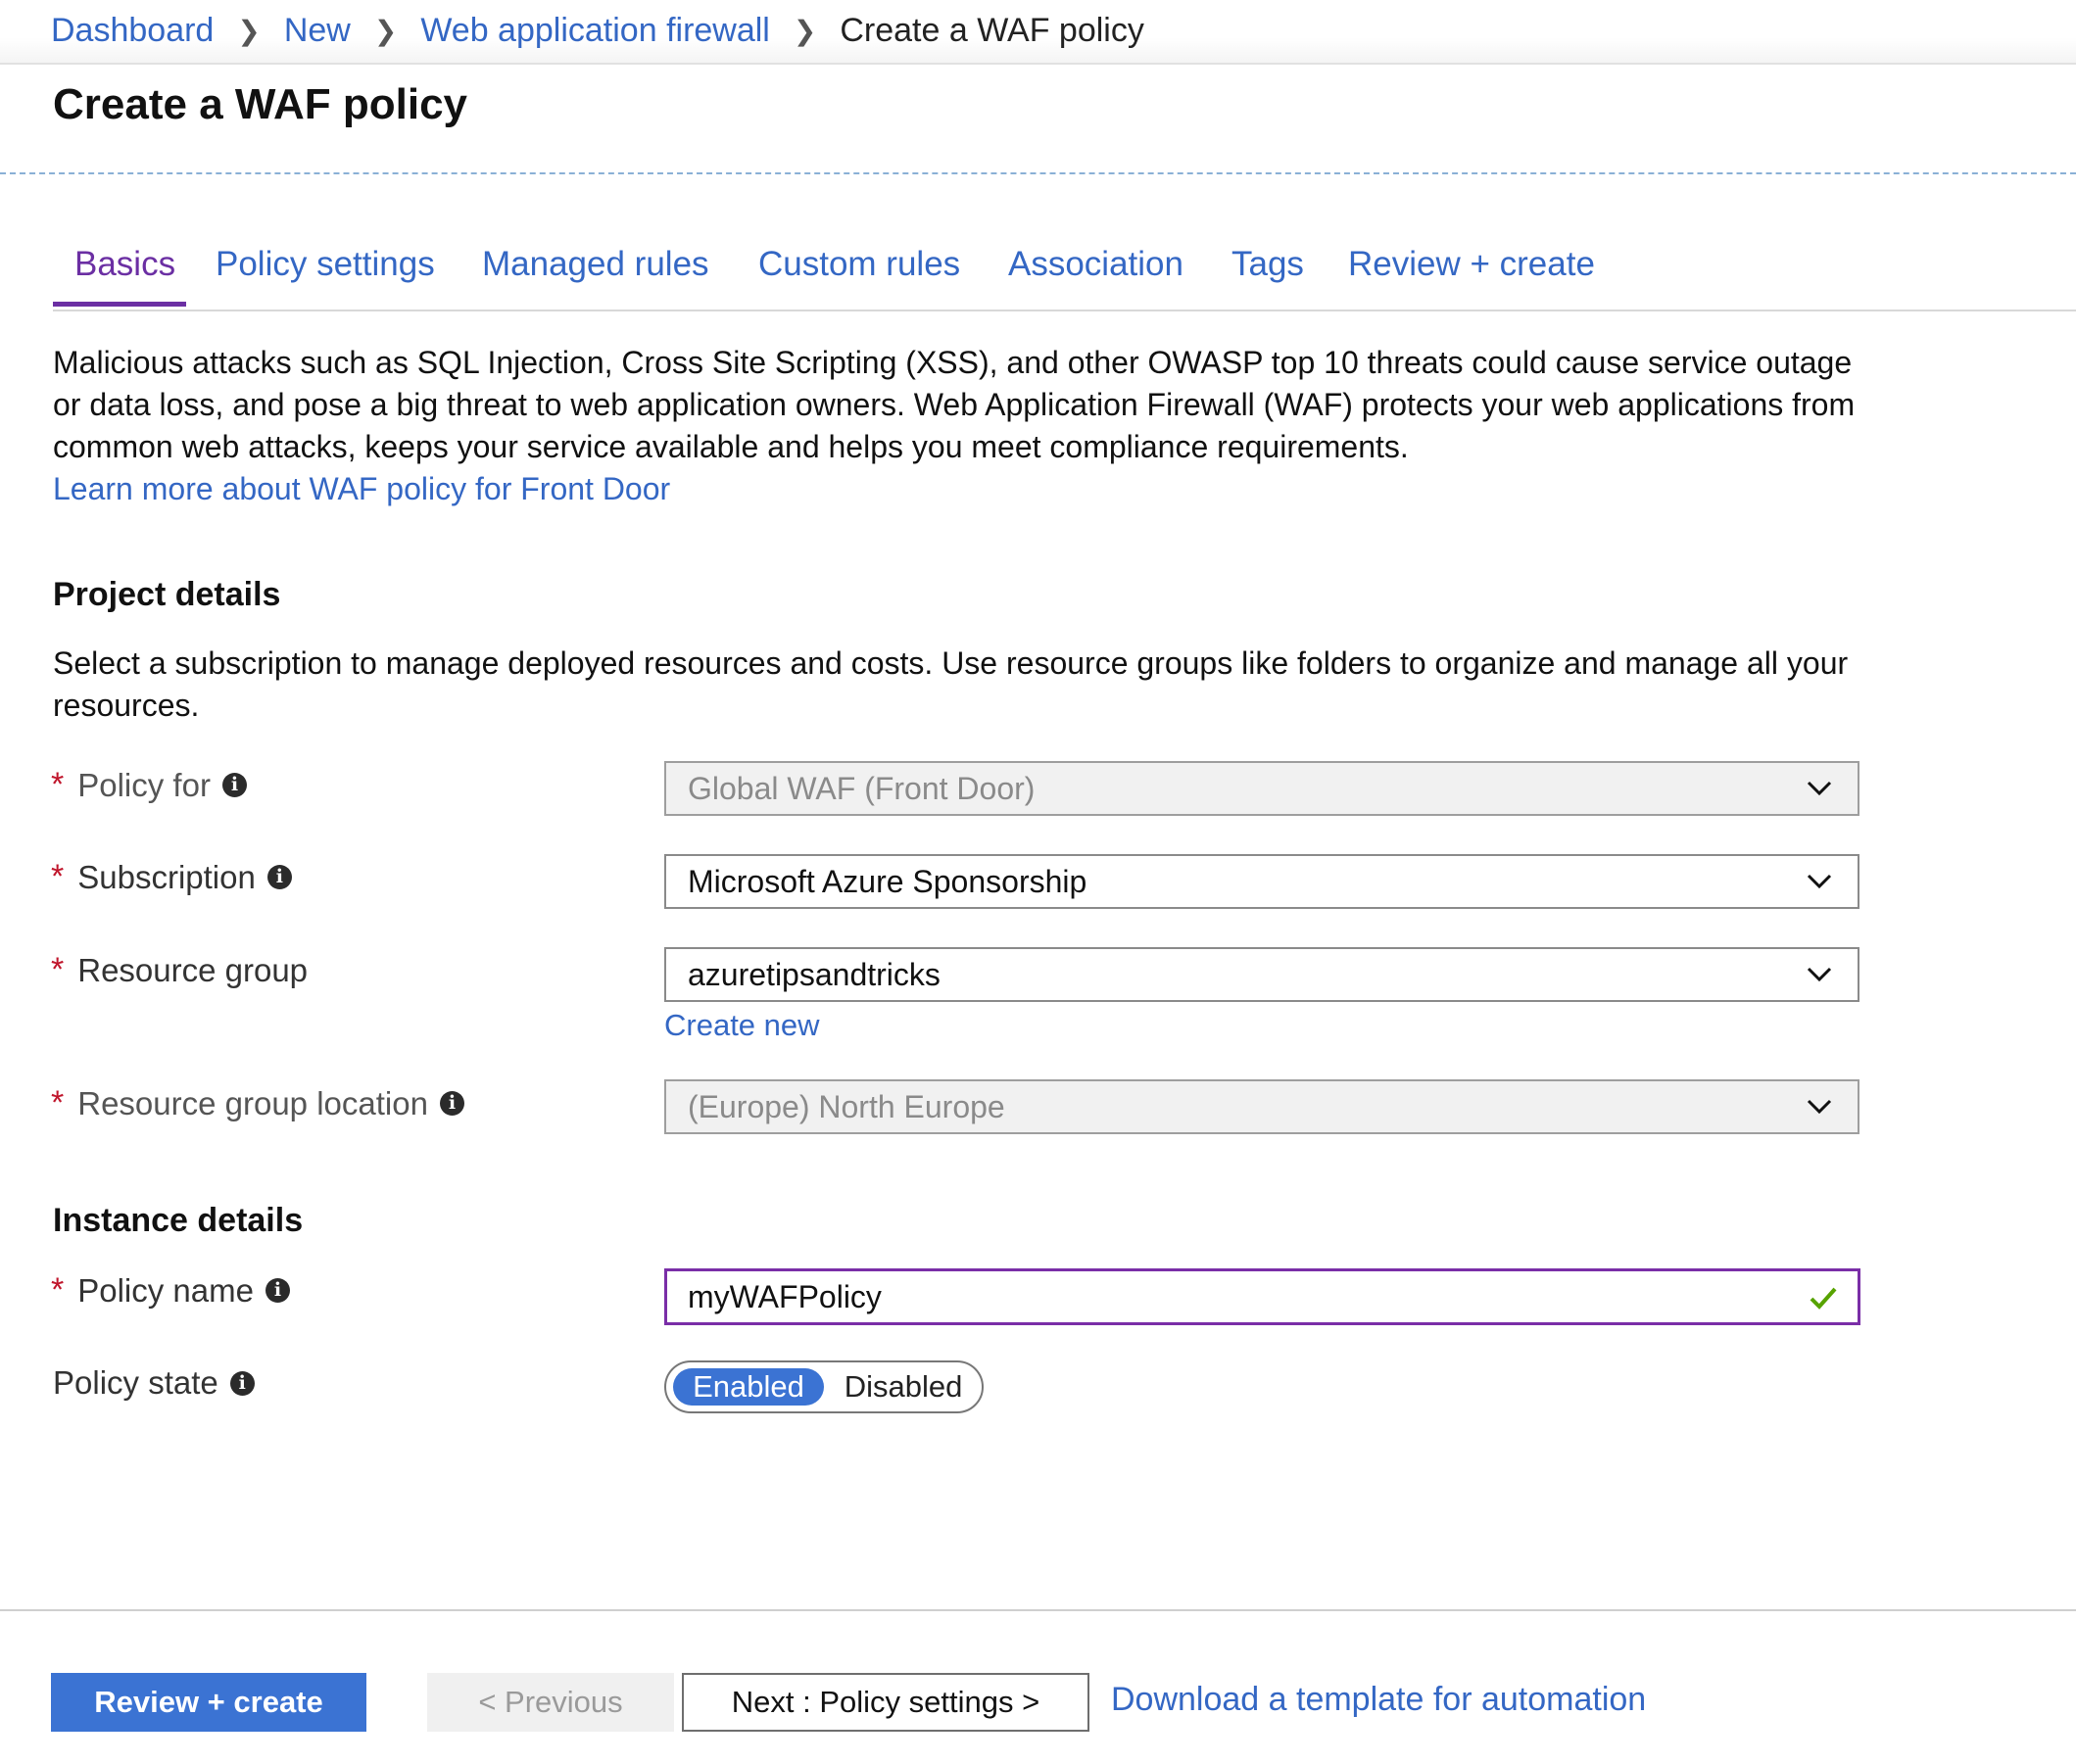 The image size is (2076, 1764). What do you see at coordinates (1038, 1610) in the screenshot?
I see `footer-divider` at bounding box center [1038, 1610].